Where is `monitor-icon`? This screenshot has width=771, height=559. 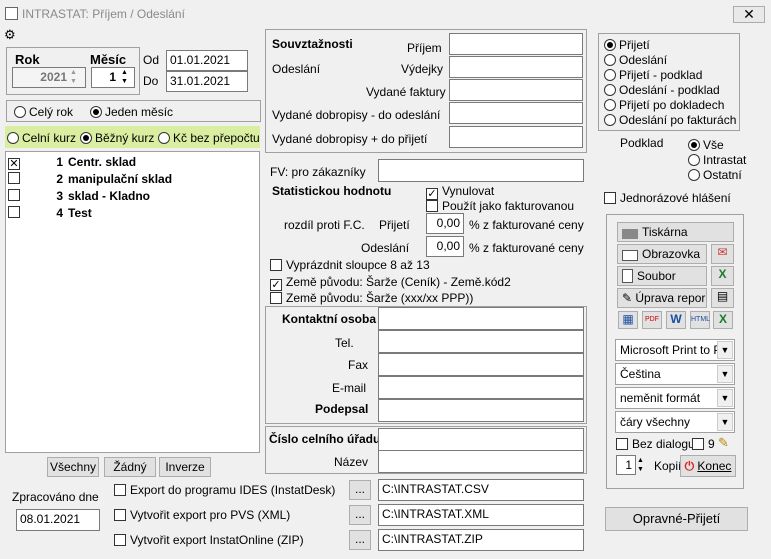
monitor-icon is located at coordinates (630, 255).